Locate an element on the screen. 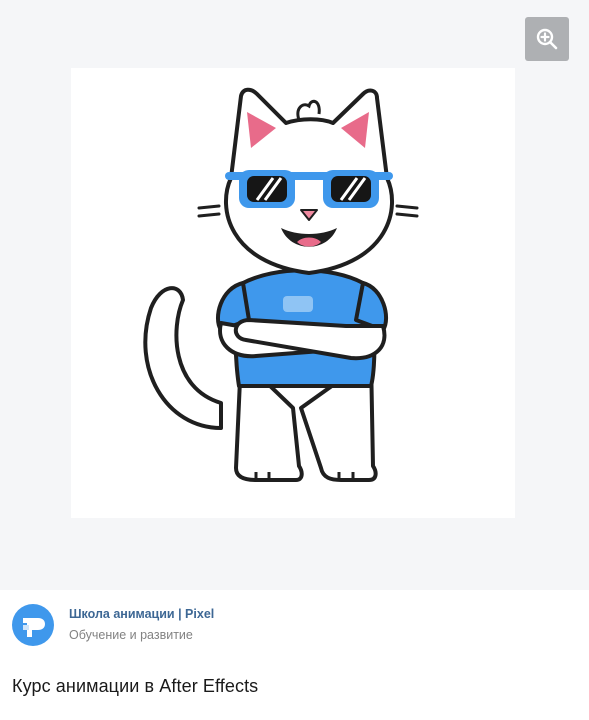  author-name-link: Школа анимации | Pixel is located at coordinates (141, 614).